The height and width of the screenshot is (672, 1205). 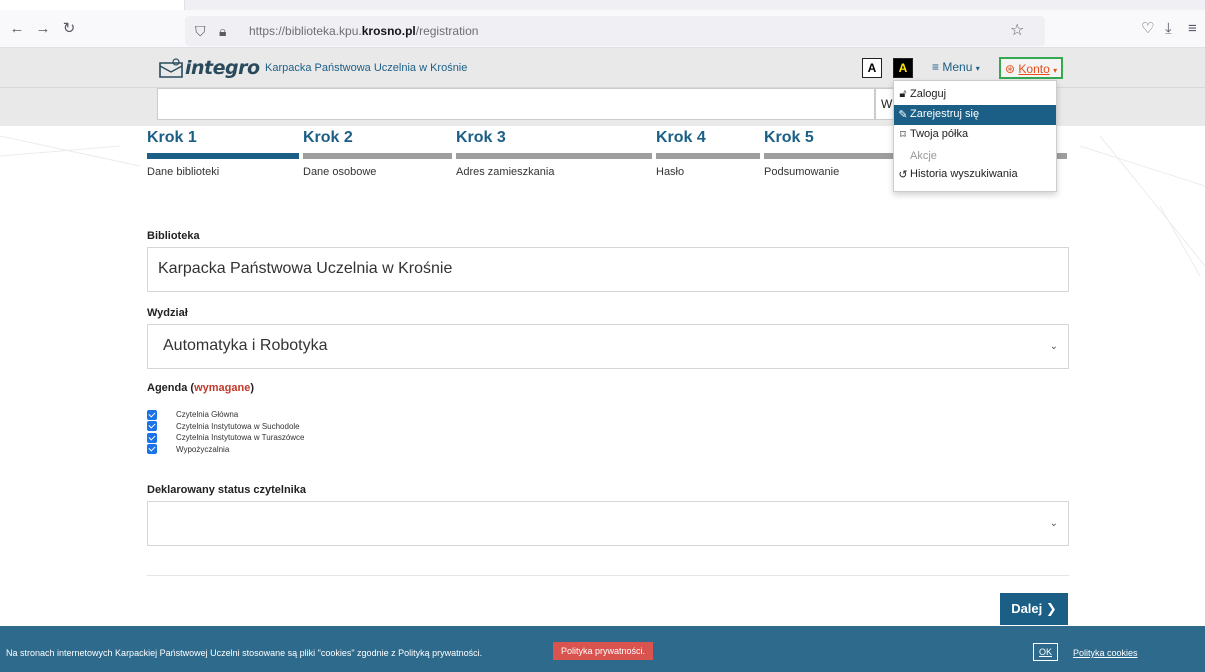 I want to click on contrast-high-button: A, so click(x=903, y=68).